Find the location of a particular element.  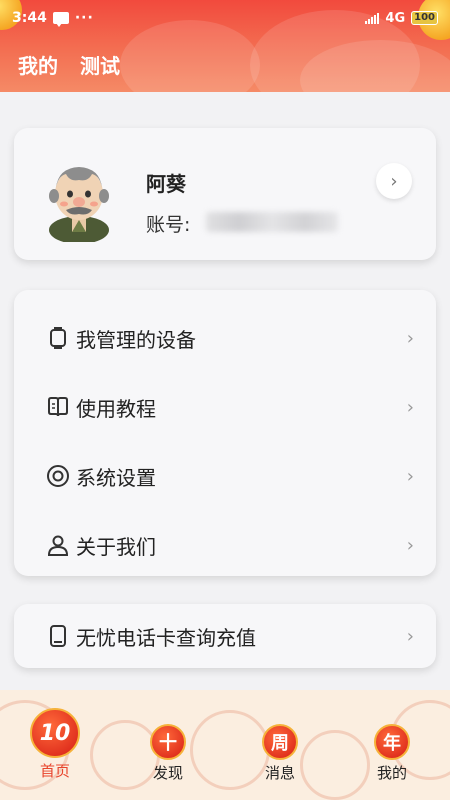

menu-item-my-devices: 我管理的设备 › is located at coordinates (225, 338).